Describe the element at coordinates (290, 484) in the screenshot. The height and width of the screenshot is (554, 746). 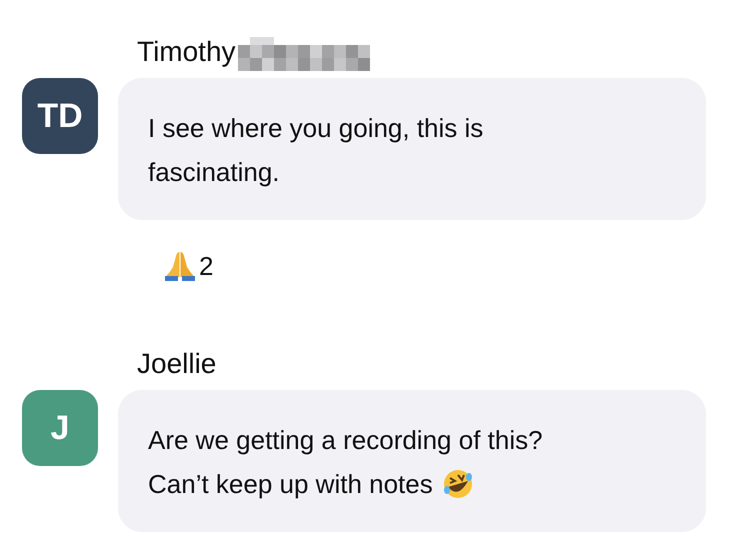
I see `message-text: Can’t keep up with notes` at that location.